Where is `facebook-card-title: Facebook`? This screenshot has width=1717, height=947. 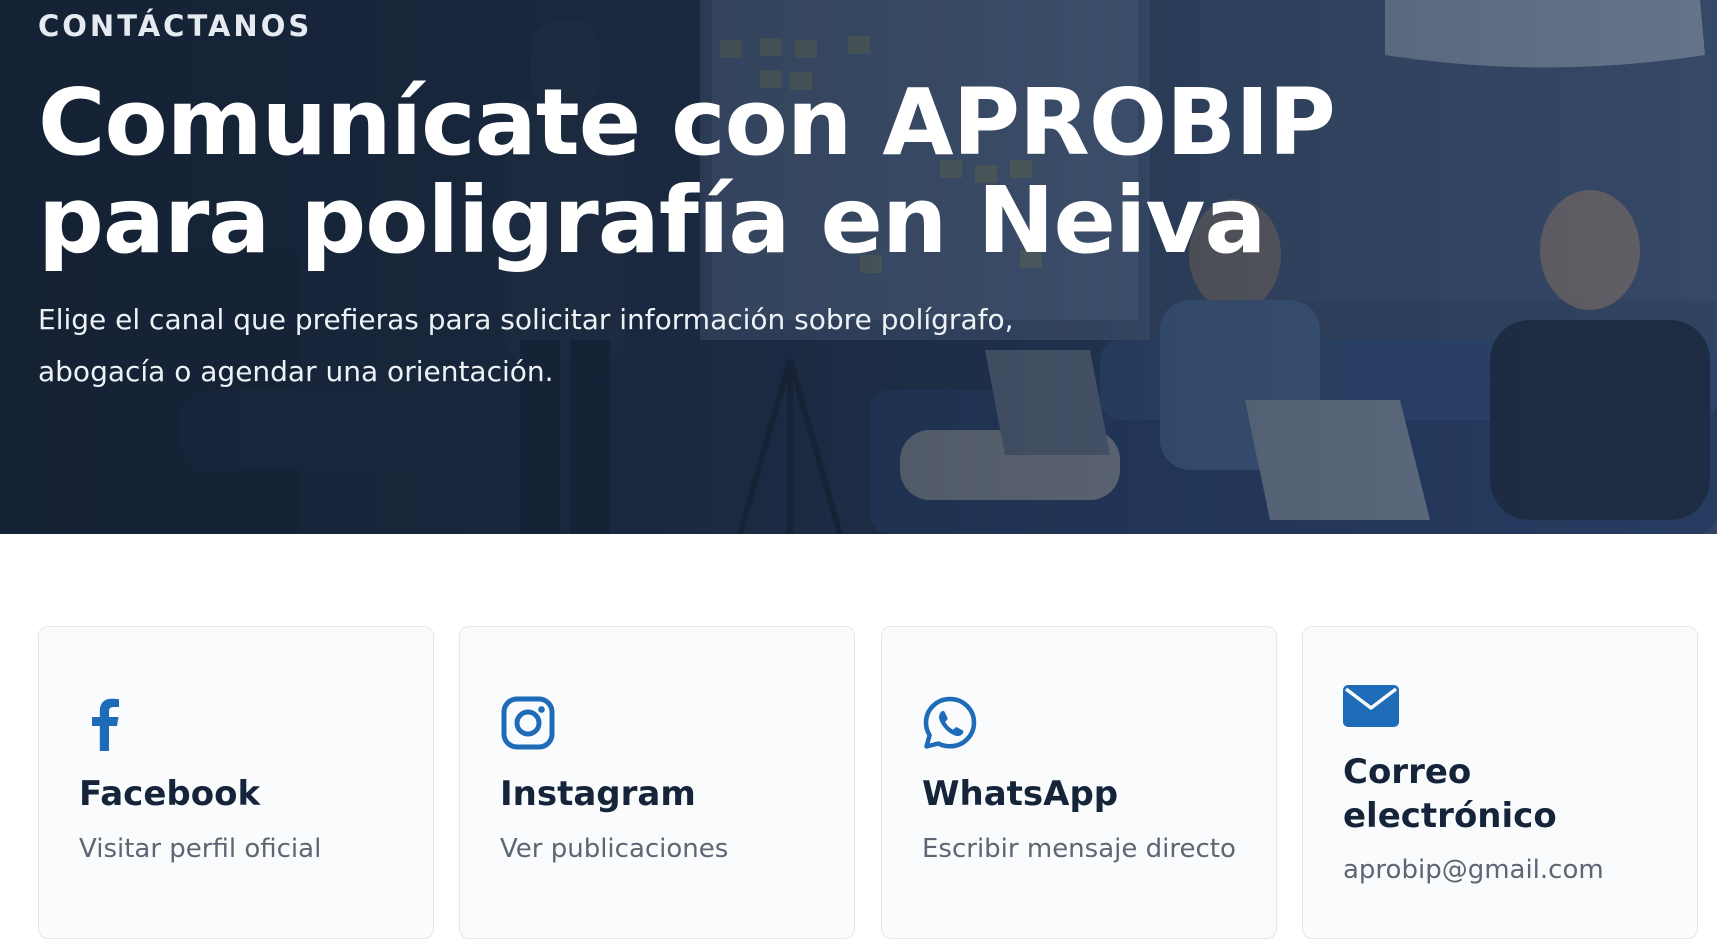
facebook-card-title: Facebook is located at coordinates (170, 794).